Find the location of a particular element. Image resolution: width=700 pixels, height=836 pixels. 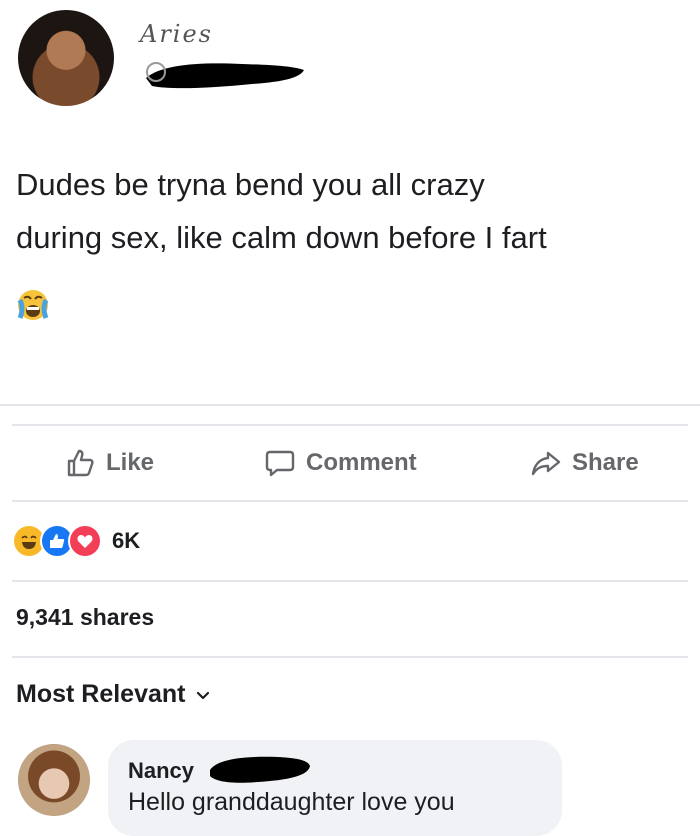

commenter-avatar is located at coordinates (54, 780).